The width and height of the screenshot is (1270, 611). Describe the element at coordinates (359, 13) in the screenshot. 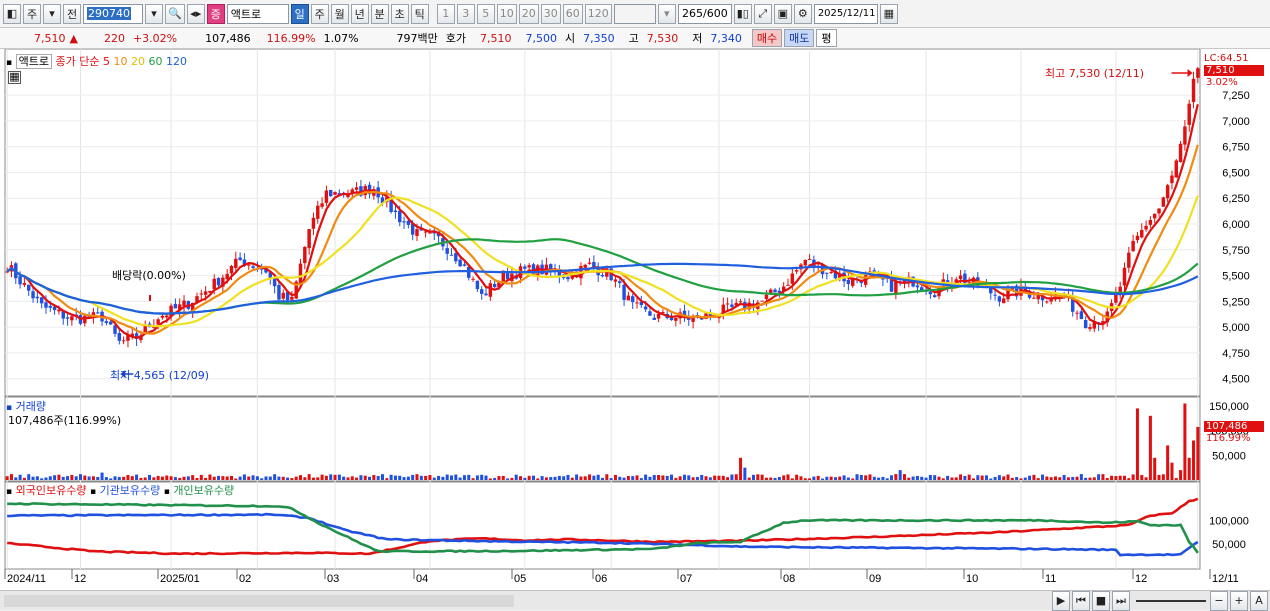

I see `period-year-button: 년` at that location.